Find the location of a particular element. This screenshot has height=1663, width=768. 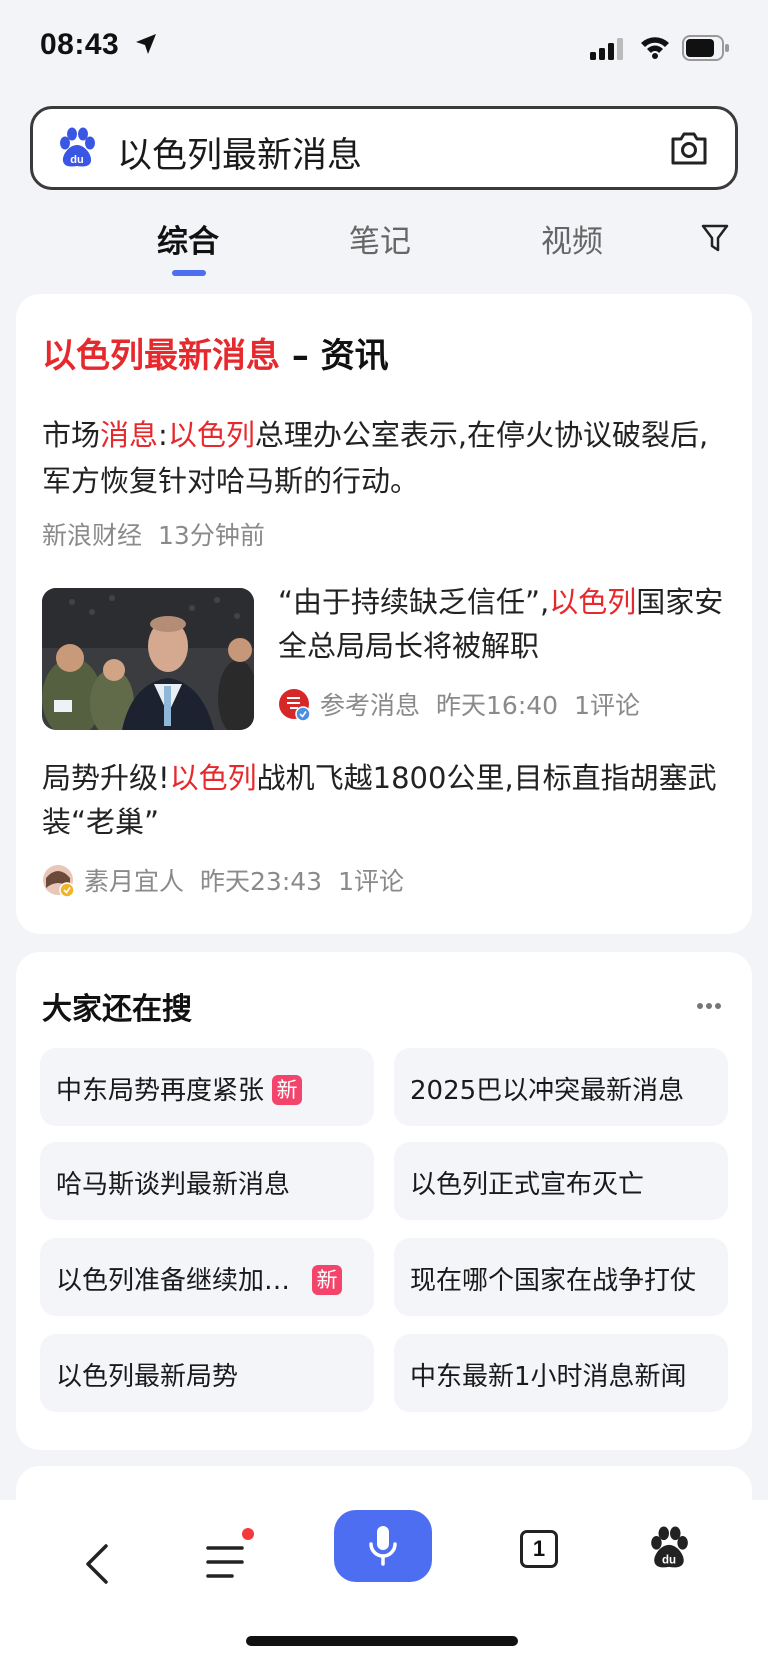

related-search-chip: 以色列最新局势 is located at coordinates (207, 1373).